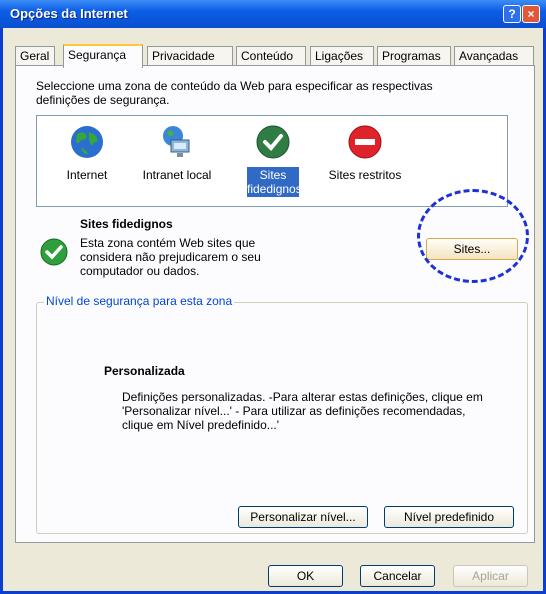 The width and height of the screenshot is (546, 594). What do you see at coordinates (273, 14) in the screenshot?
I see `title-bar: Opções da Internet ? ×` at bounding box center [273, 14].